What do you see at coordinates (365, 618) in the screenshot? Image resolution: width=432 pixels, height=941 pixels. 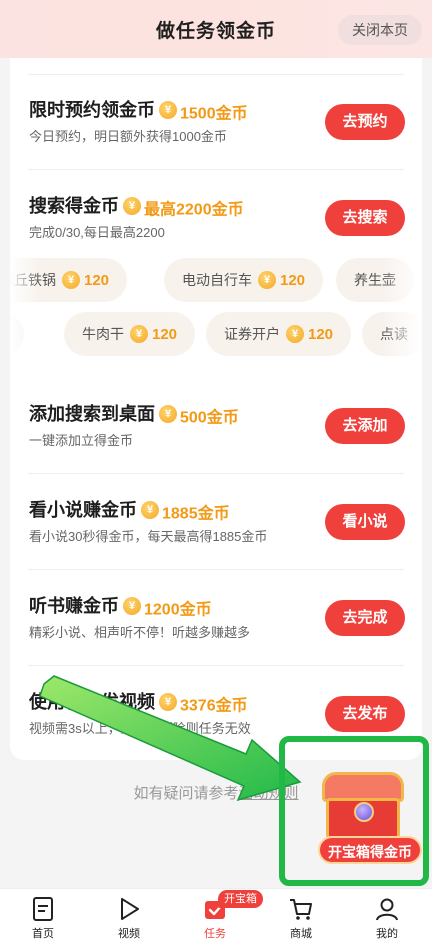 I see `complete-button: 去完成` at bounding box center [365, 618].